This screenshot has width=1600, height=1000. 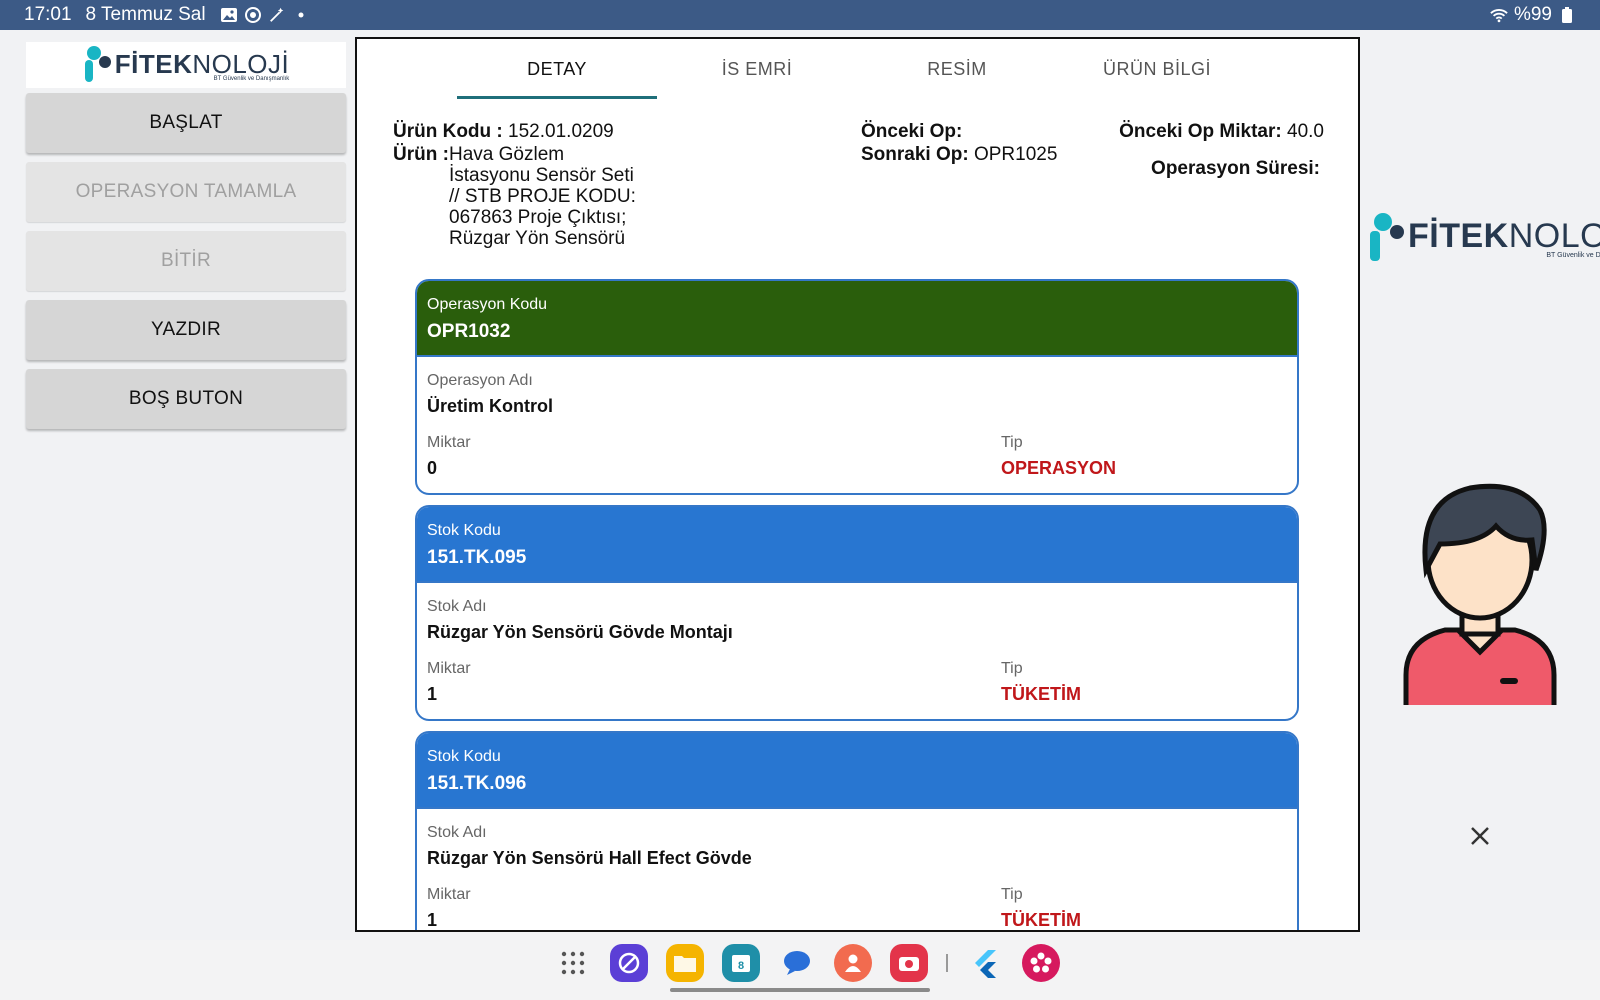 I want to click on previous-op-quantity-value: 40.0, so click(x=1305, y=131).